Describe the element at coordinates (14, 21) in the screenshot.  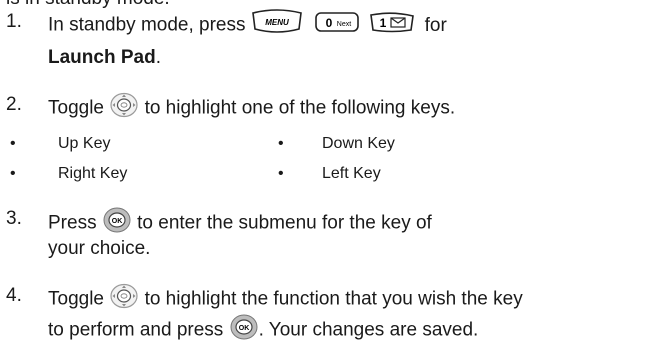
I see `step-number: 1.` at that location.